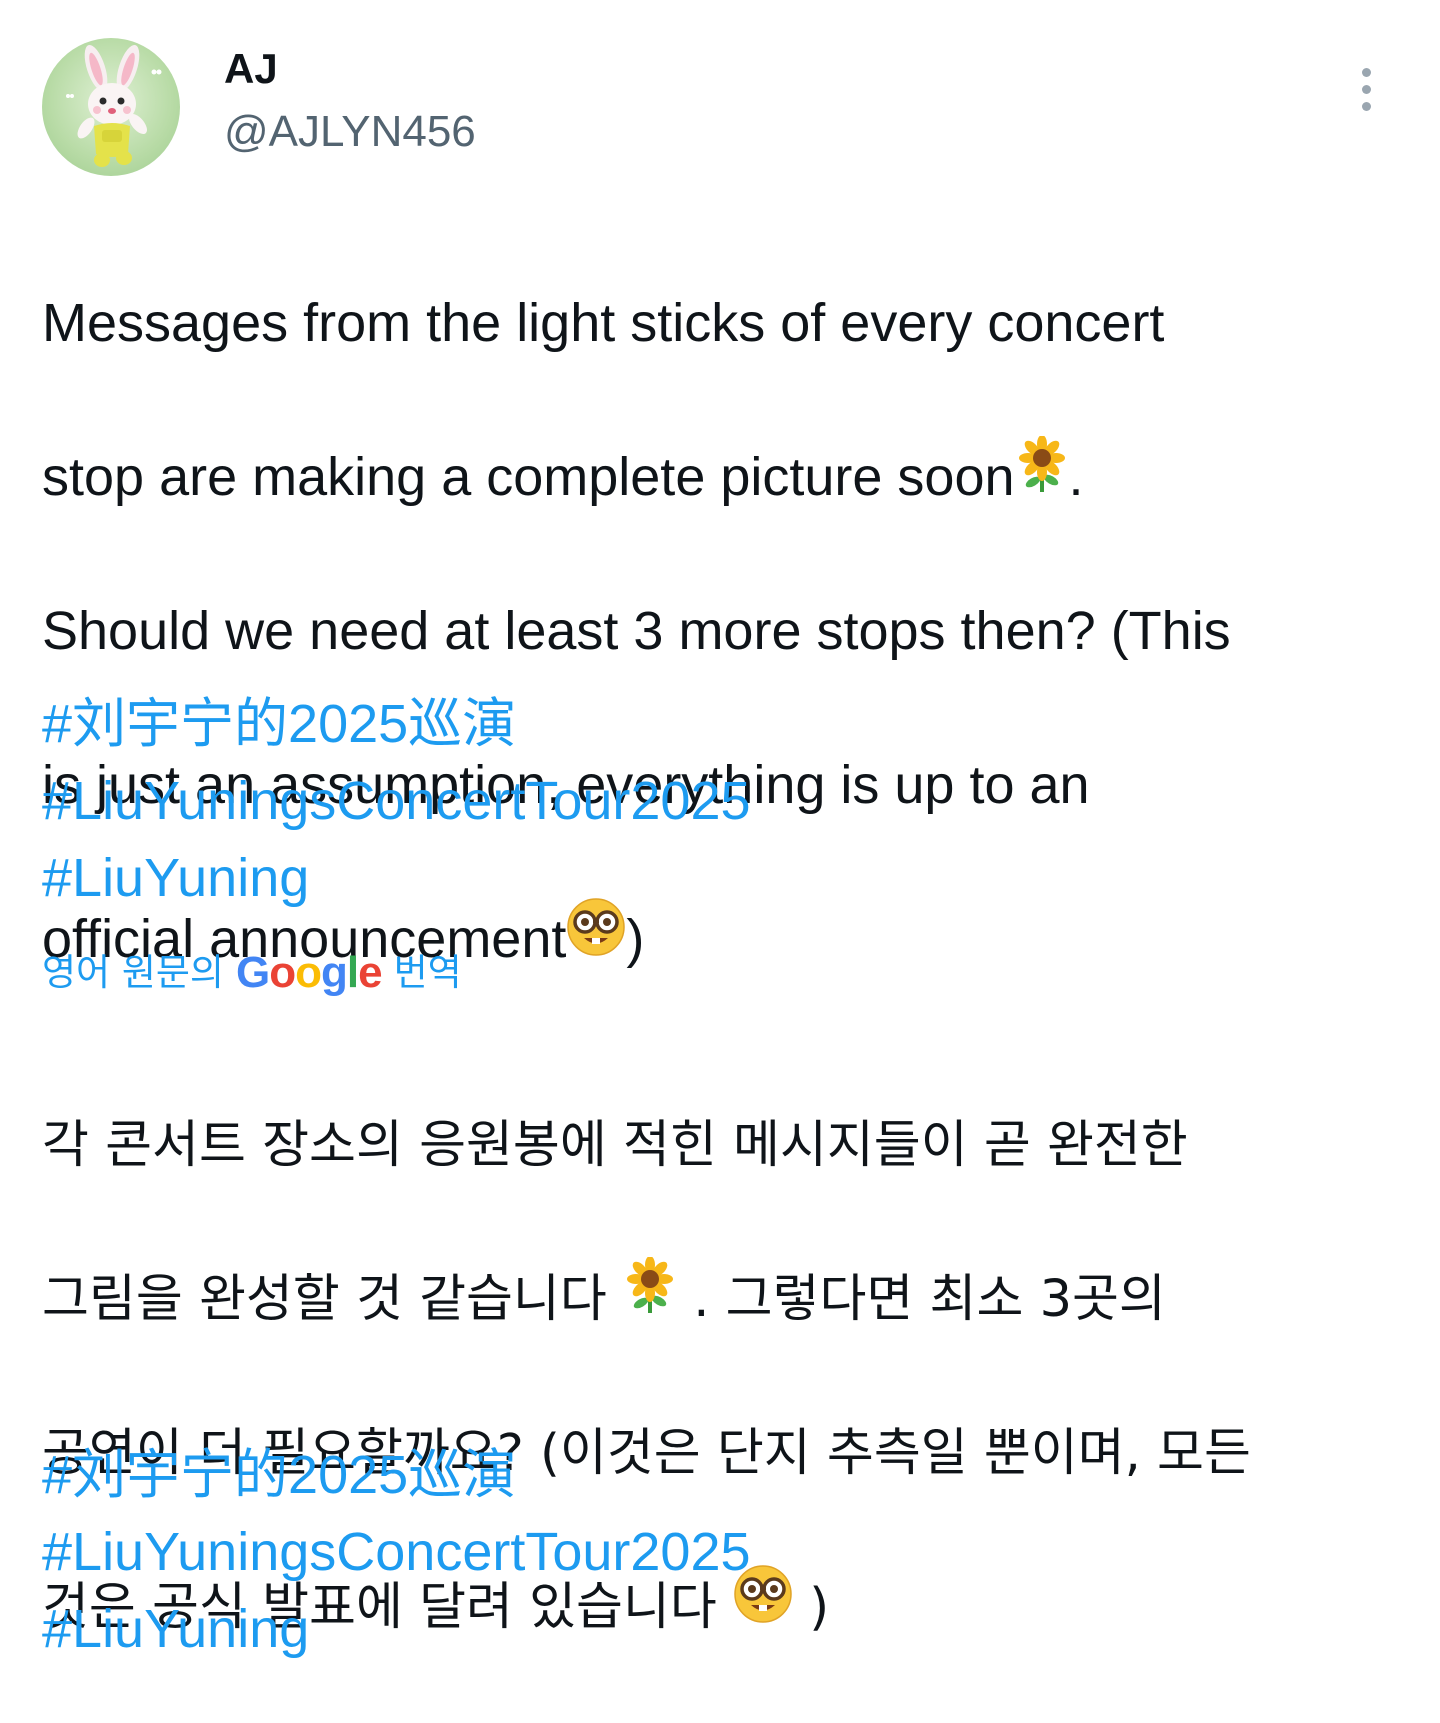 This screenshot has width=1440, height=1723. Describe the element at coordinates (309, 972) in the screenshot. I see `google-logo: Google` at that location.